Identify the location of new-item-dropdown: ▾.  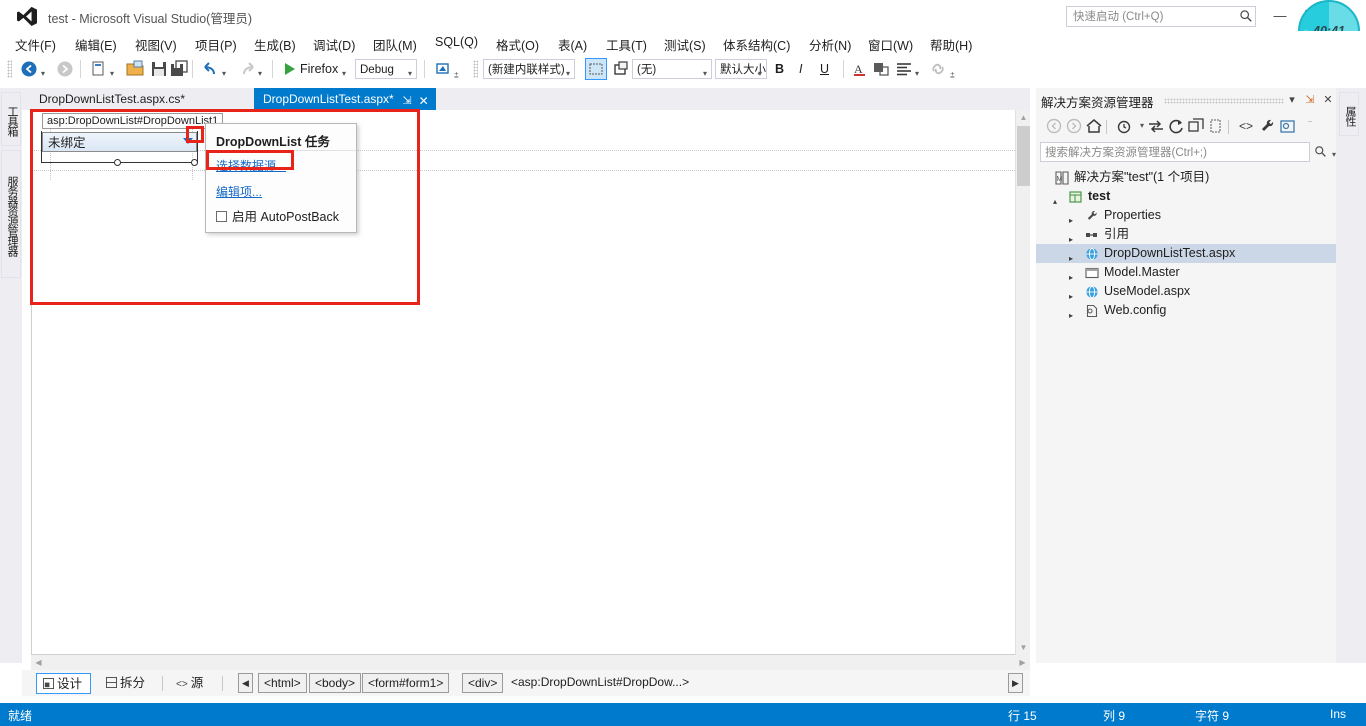
(112, 74).